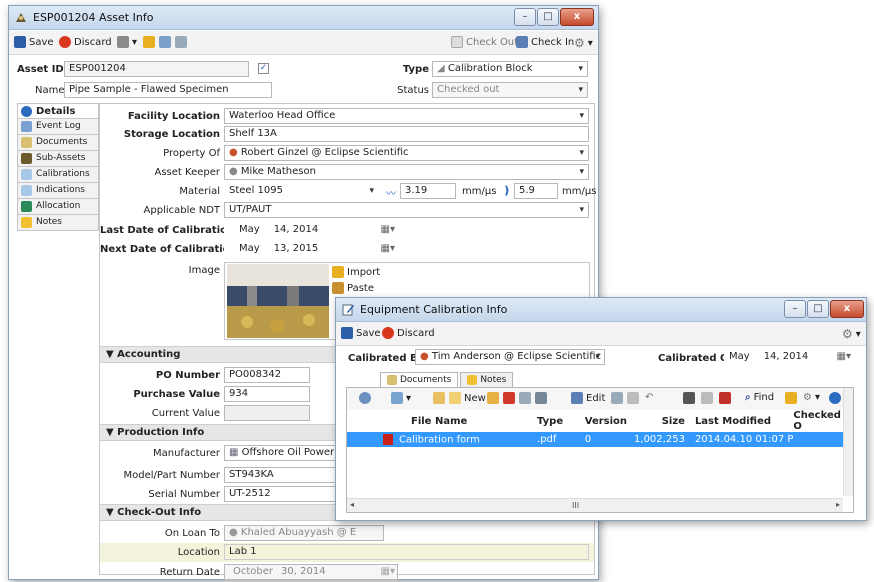 This screenshot has width=874, height=582. Describe the element at coordinates (442, 68) in the screenshot. I see `block-icon: ◢` at that location.